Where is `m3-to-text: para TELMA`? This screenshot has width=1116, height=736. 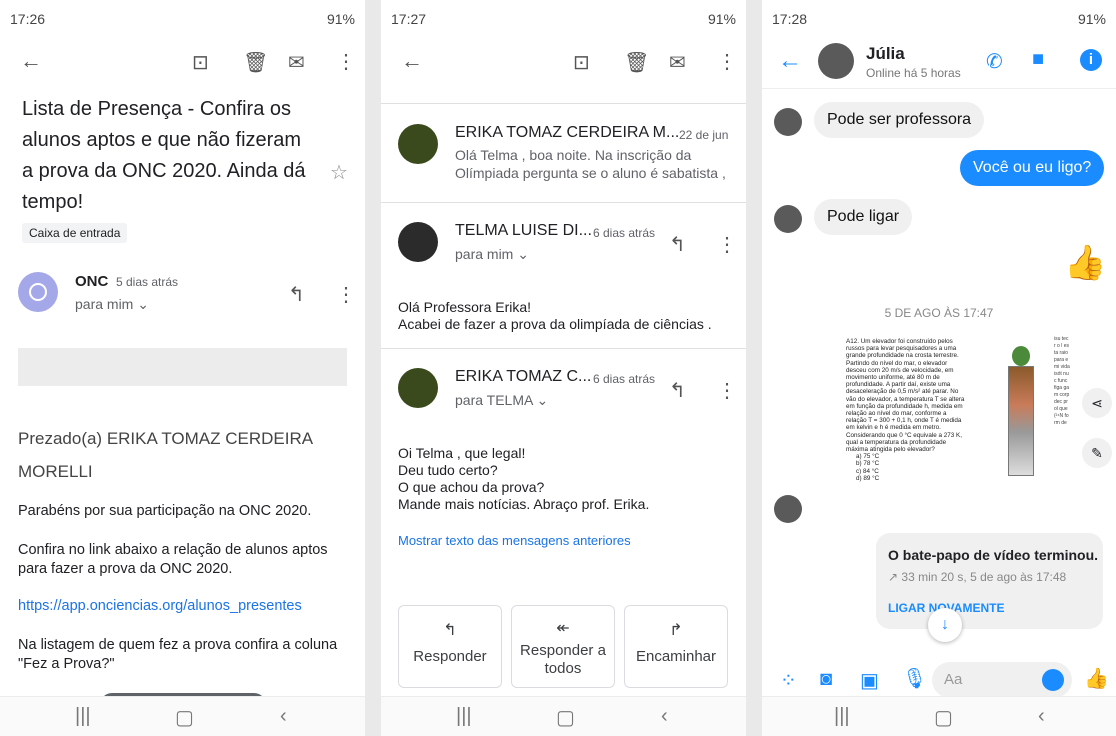
m3-to-text: para TELMA is located at coordinates (494, 400).